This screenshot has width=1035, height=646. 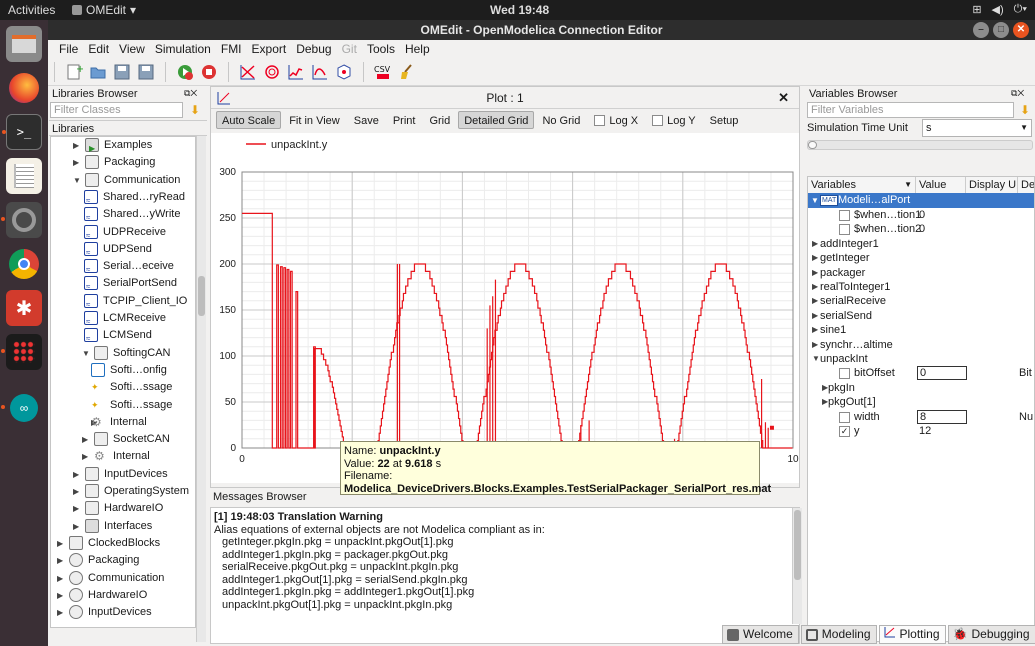 What do you see at coordinates (921, 316) in the screenshot?
I see `variable-row: ▶serialSend` at bounding box center [921, 316].